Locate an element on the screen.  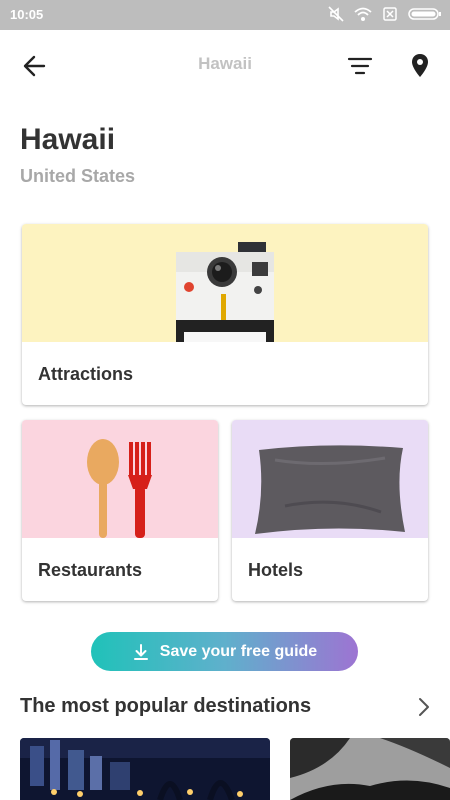
status-bar: 10:05 is located at coordinates (225, 15).